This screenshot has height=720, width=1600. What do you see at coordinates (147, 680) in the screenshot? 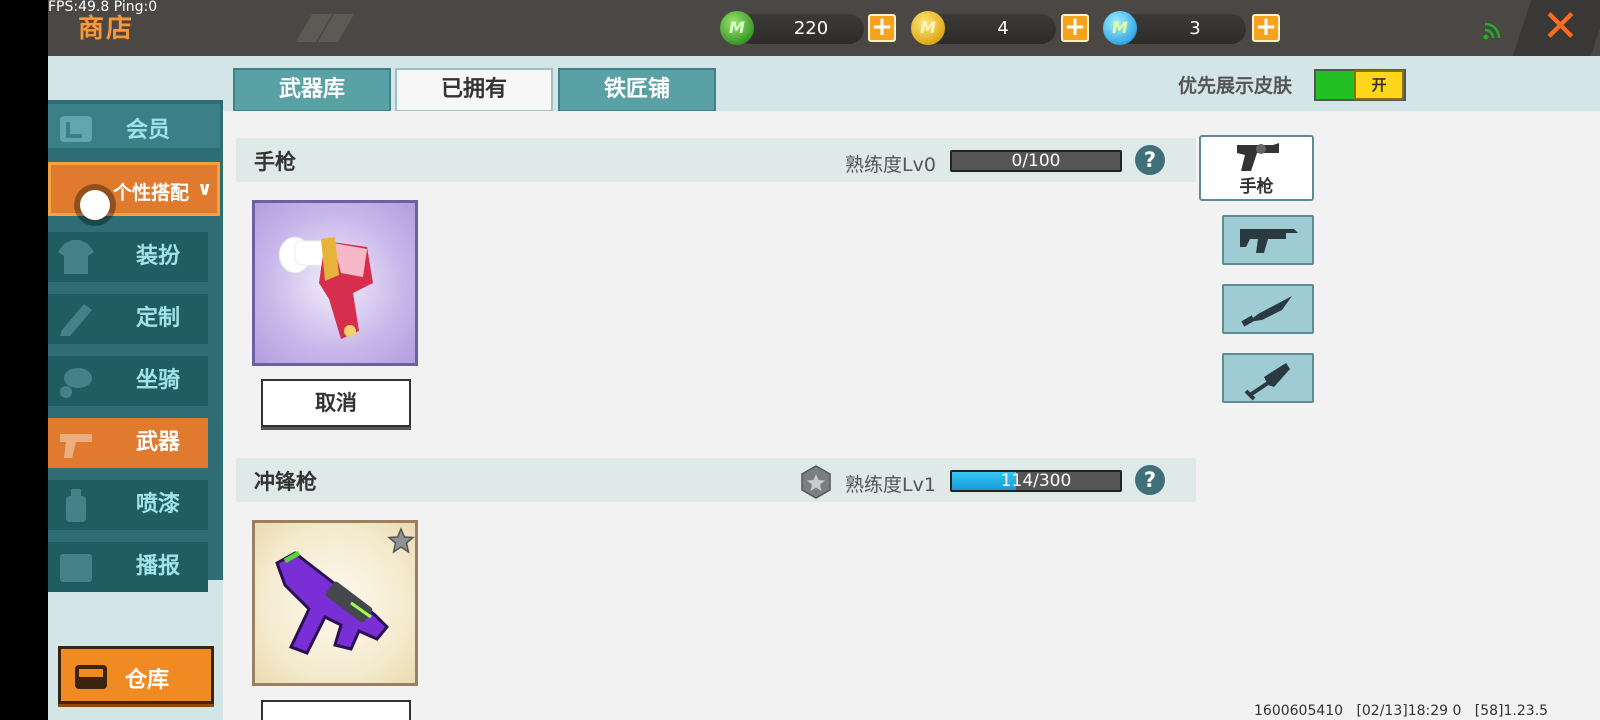
I see `warehouse-label: 仓库` at bounding box center [147, 680].